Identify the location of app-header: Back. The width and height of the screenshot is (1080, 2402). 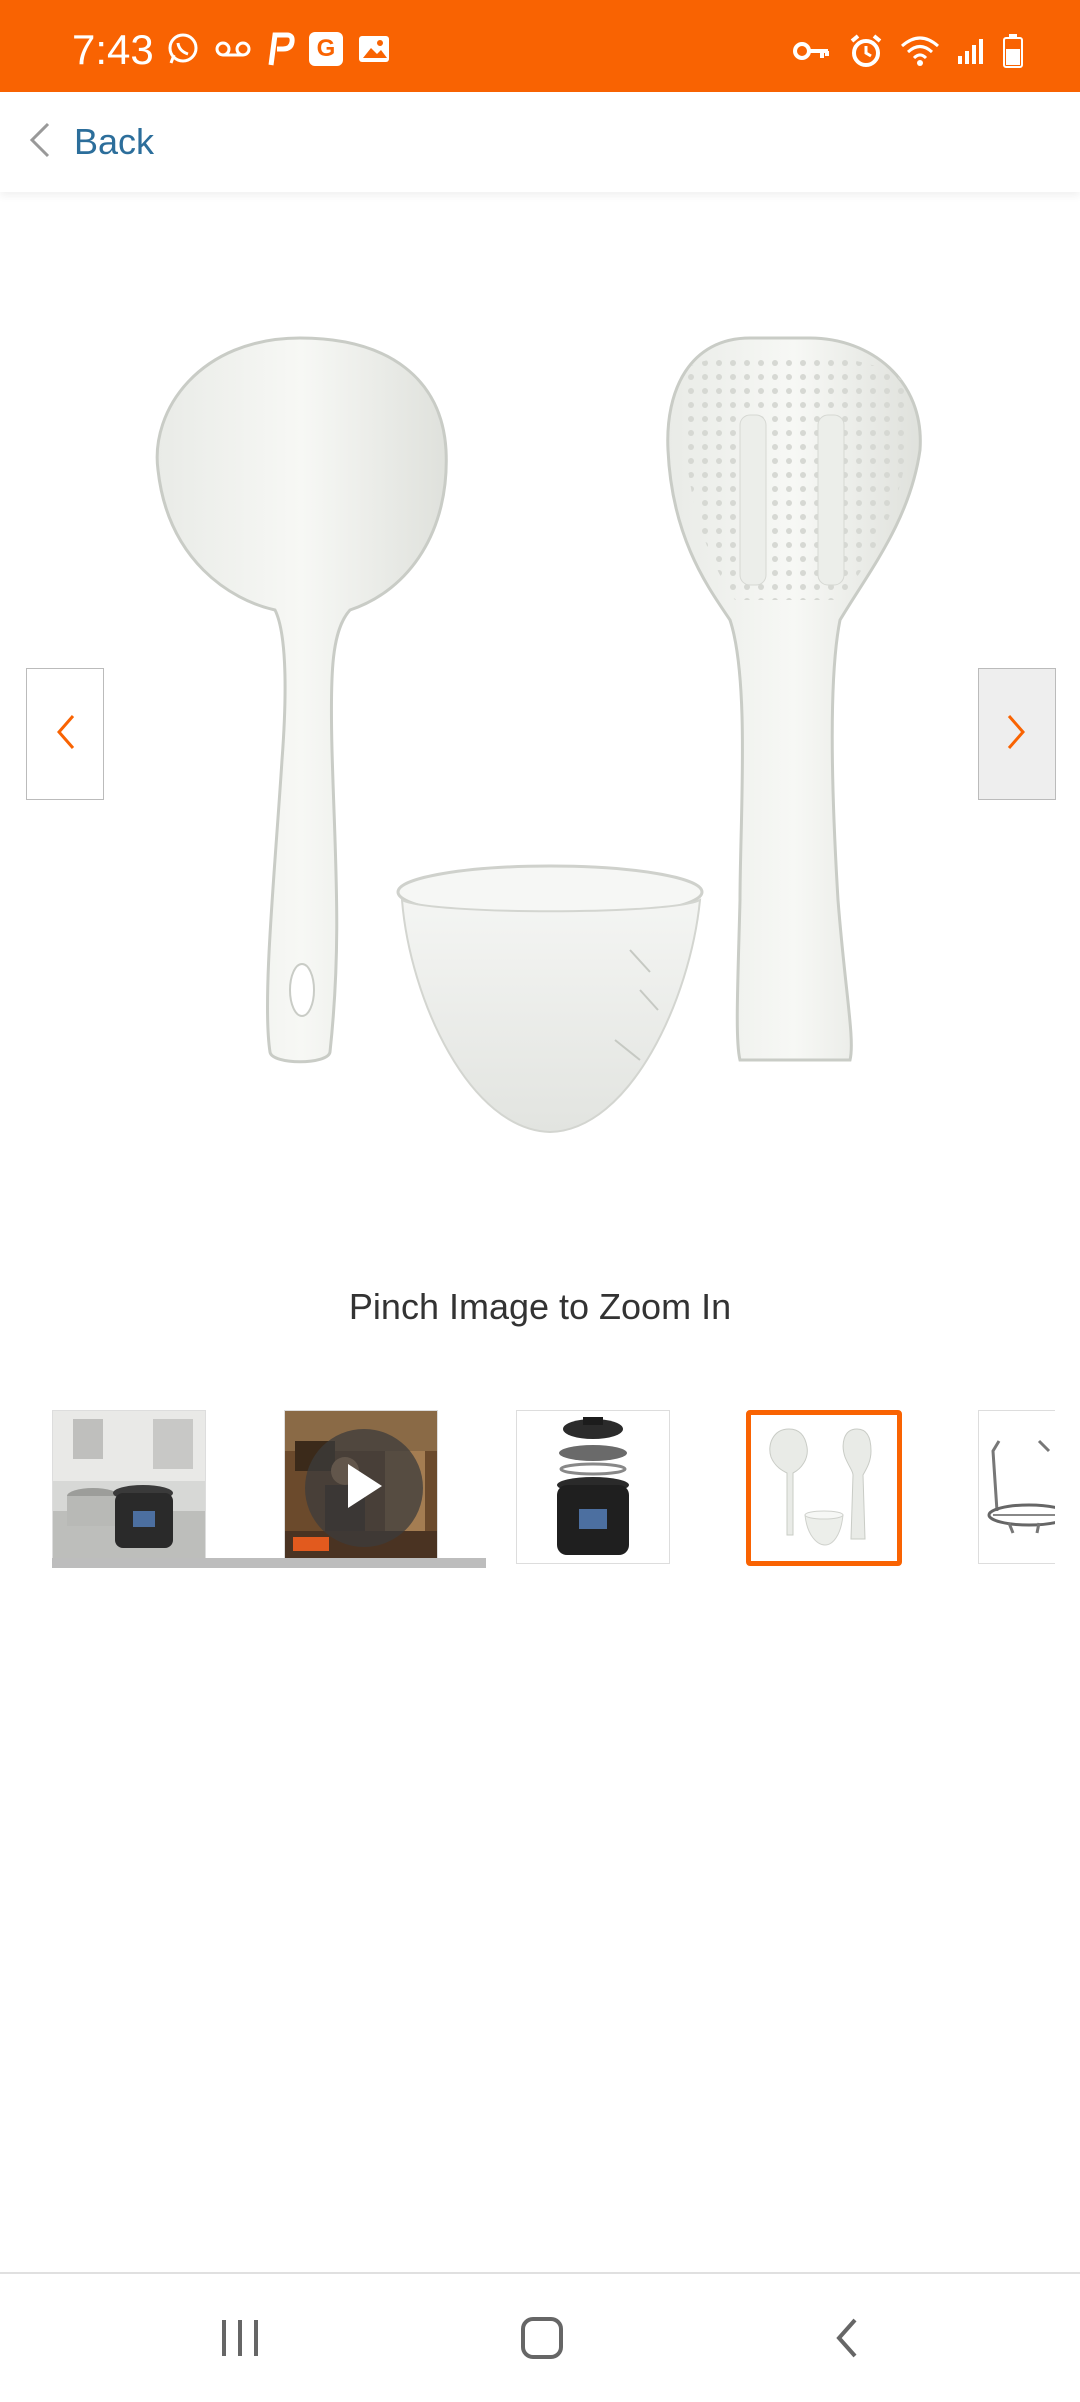
(540, 142).